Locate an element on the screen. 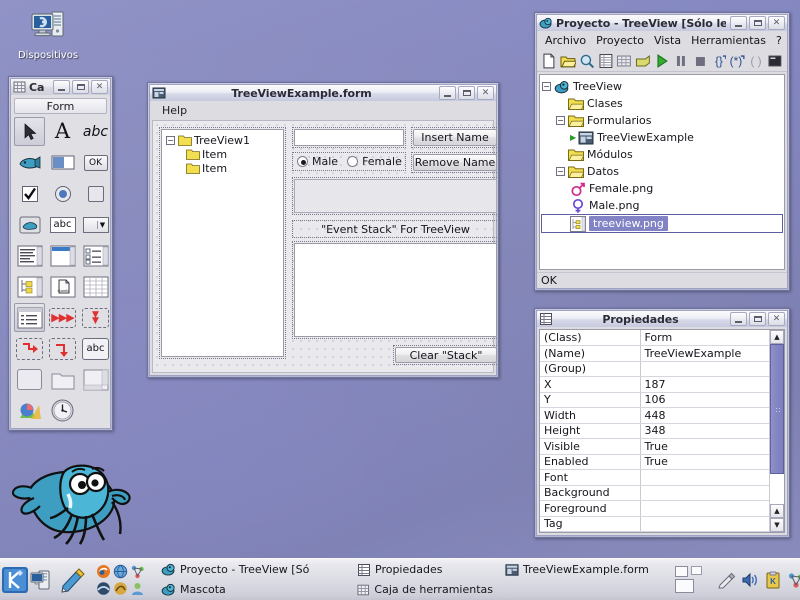  menu-proyecto: Proyecto is located at coordinates (620, 40).